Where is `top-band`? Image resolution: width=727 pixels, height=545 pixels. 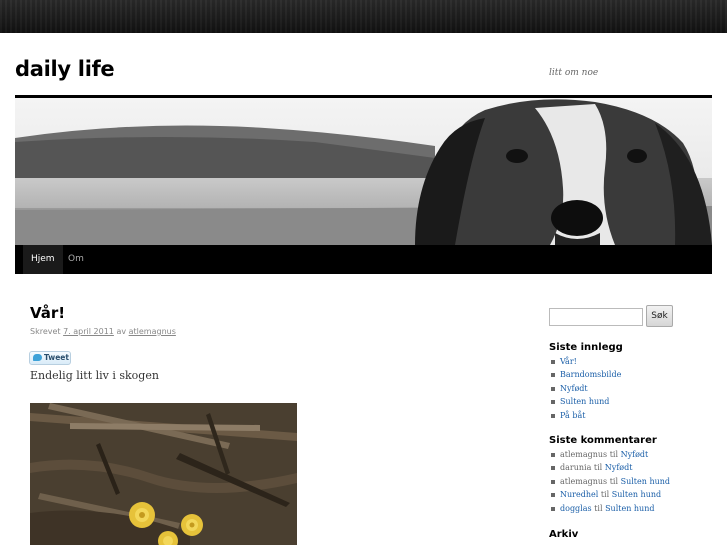 top-band is located at coordinates (363, 16).